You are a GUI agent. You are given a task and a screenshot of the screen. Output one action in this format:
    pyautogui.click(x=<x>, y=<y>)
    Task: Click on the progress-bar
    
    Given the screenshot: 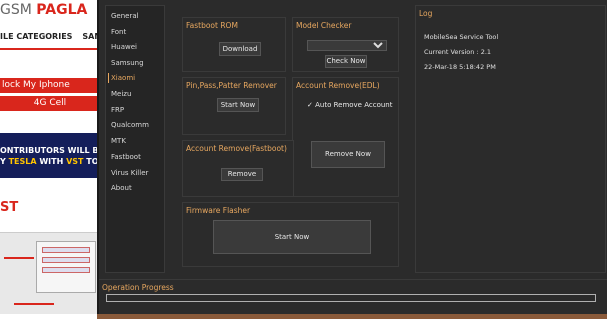 What is the action you would take?
    pyautogui.click(x=351, y=298)
    